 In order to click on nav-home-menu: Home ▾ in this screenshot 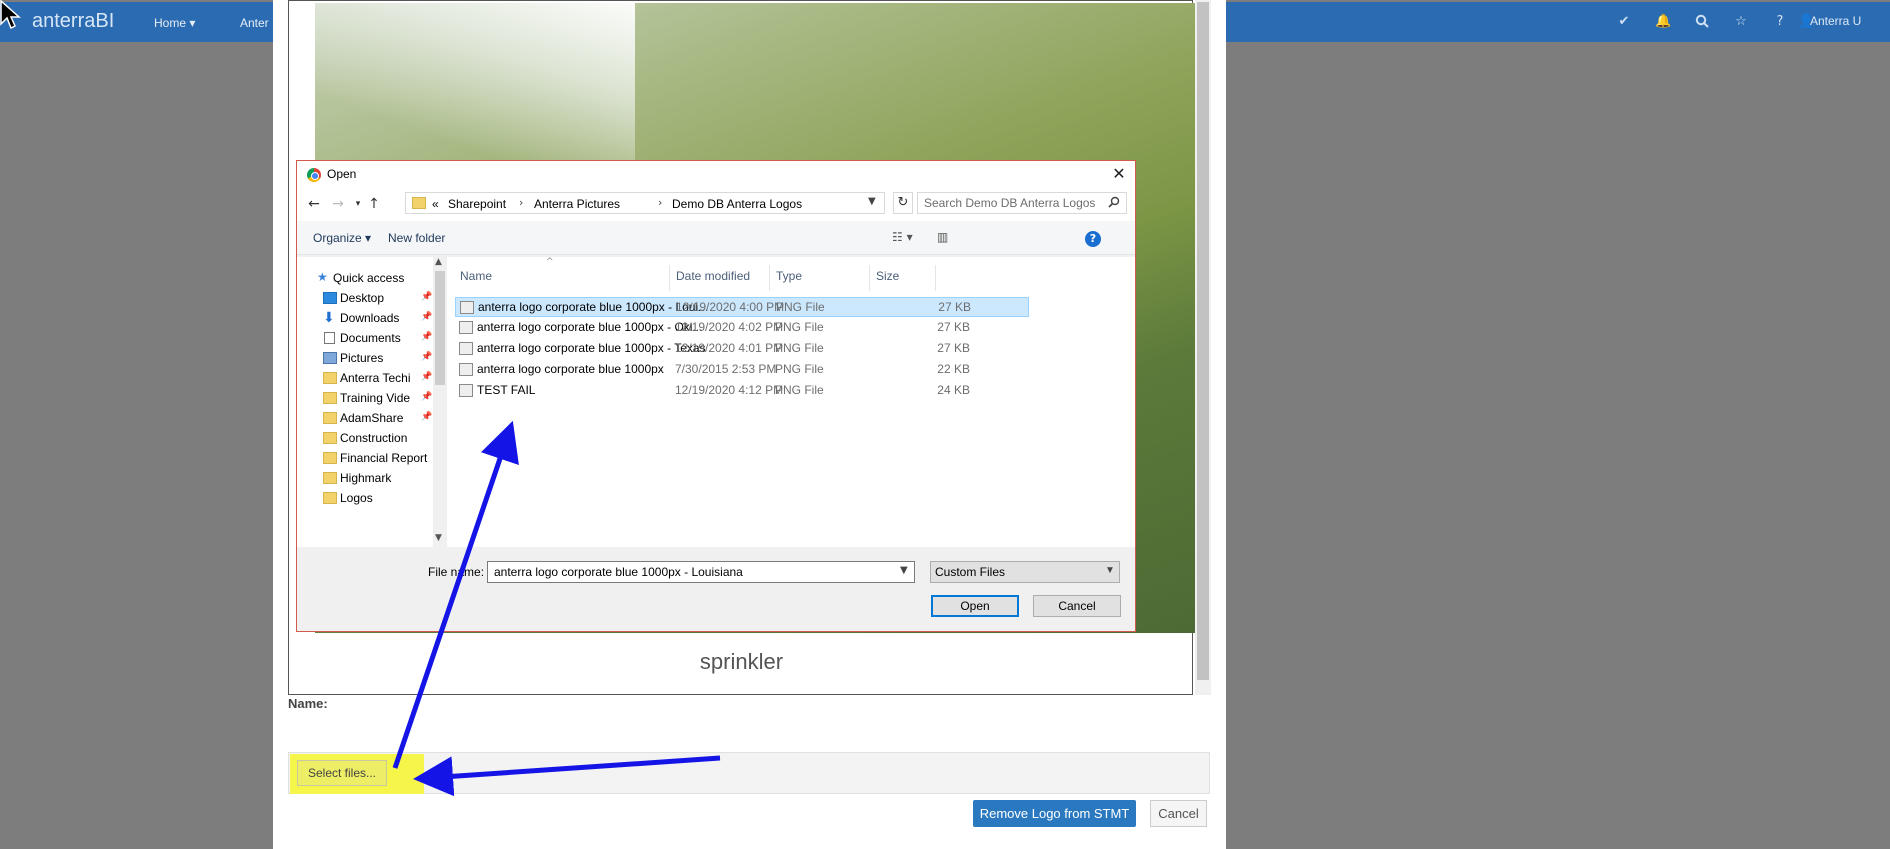, I will do `click(174, 23)`.